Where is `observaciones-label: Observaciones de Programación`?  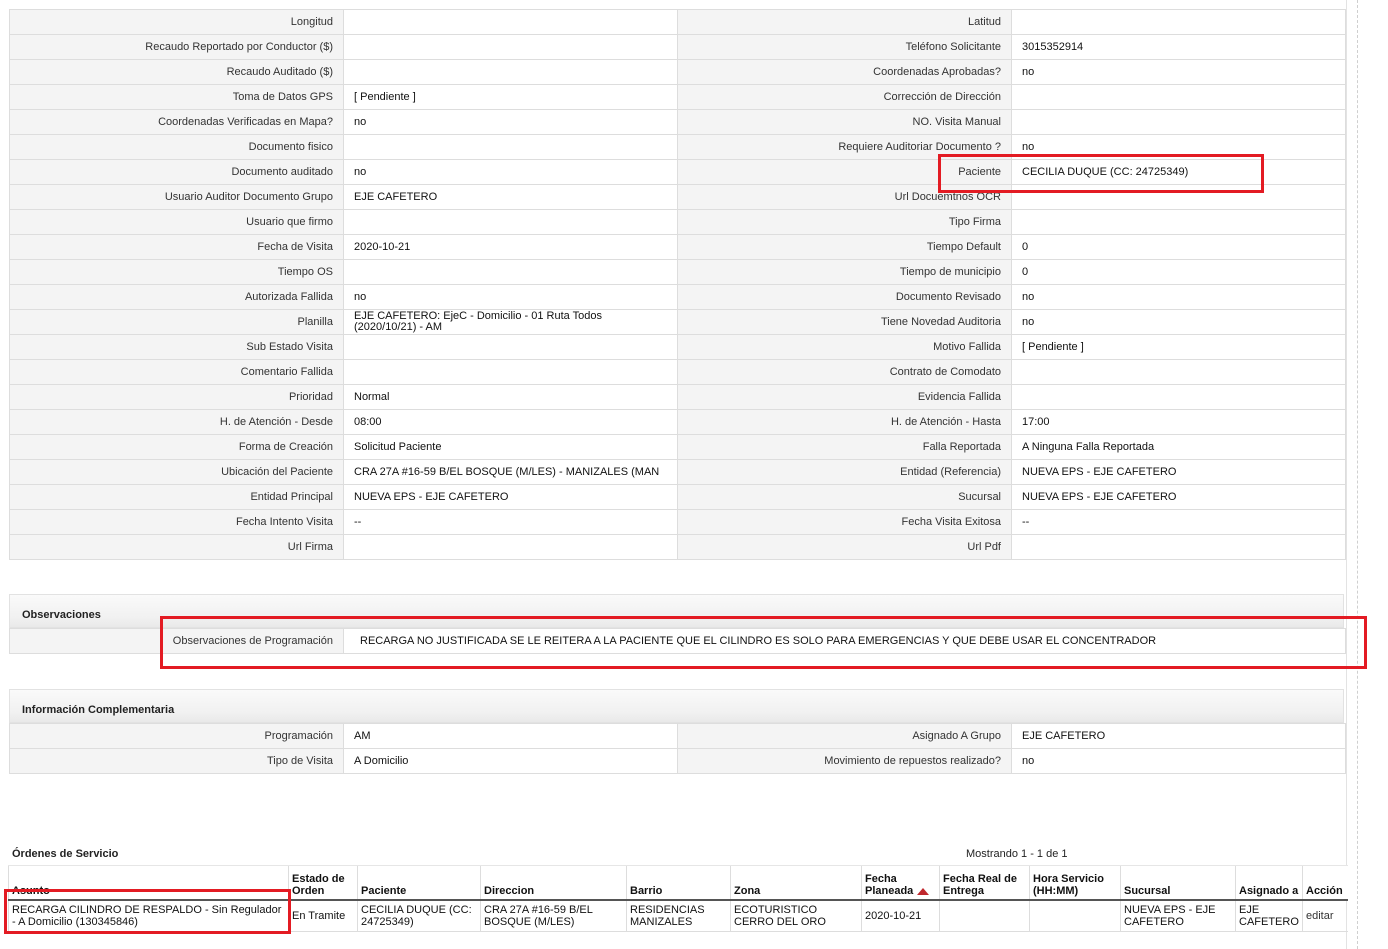 observaciones-label: Observaciones de Programación is located at coordinates (176, 641).